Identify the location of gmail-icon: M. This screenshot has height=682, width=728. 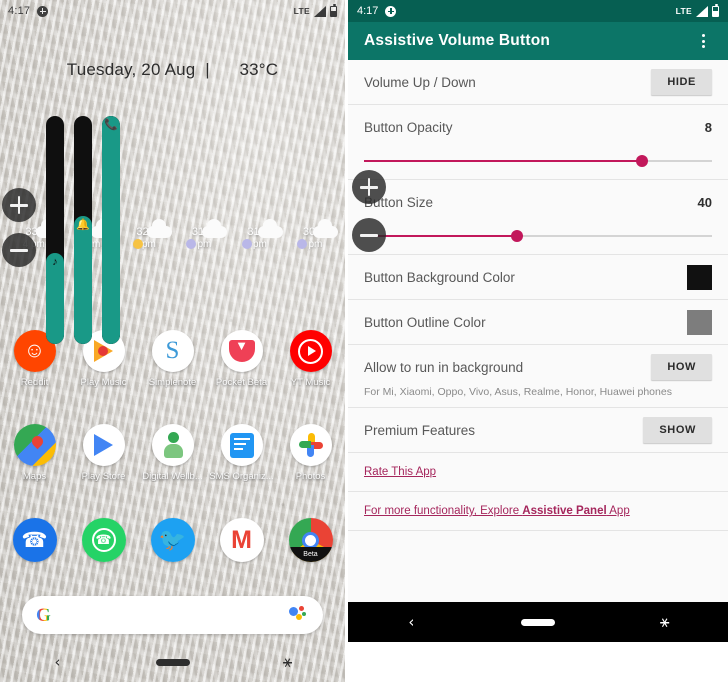
(241, 540).